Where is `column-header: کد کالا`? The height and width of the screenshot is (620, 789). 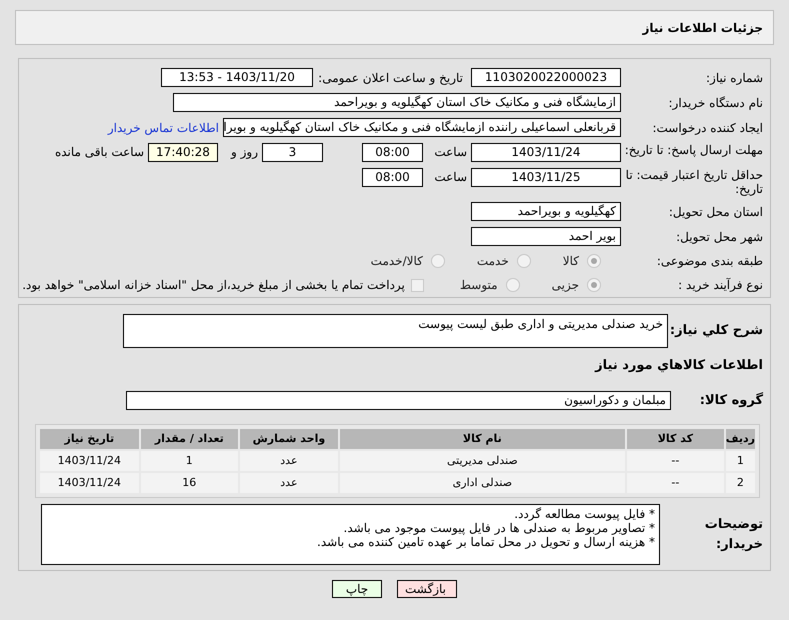 column-header: کد کالا is located at coordinates (675, 439).